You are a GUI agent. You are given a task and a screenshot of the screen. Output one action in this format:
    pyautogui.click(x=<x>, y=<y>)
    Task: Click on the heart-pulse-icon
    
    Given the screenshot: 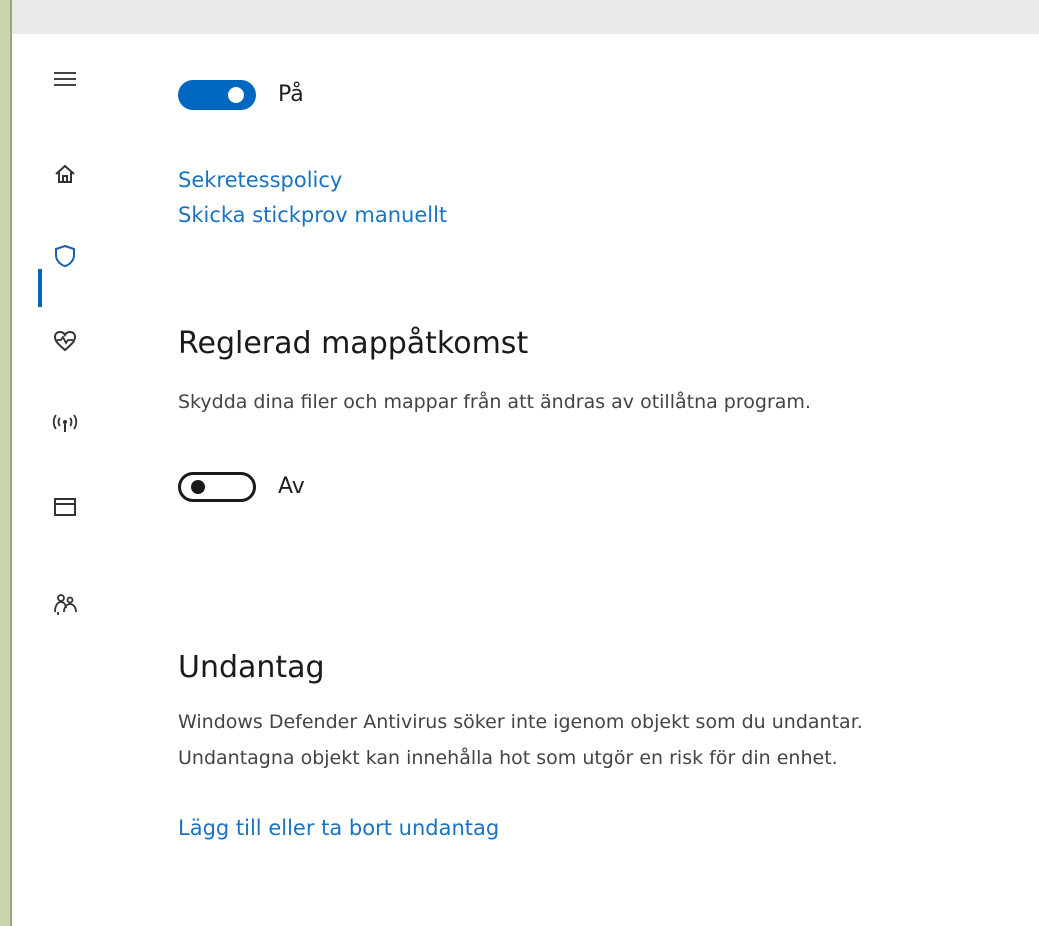 What is the action you would take?
    pyautogui.click(x=65, y=341)
    